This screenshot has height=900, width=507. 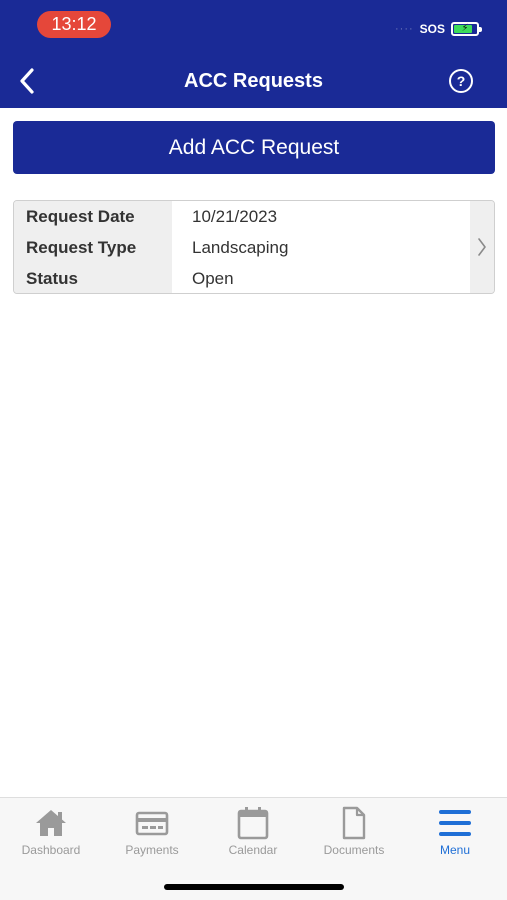 I want to click on tab-calendar: Calendar, so click(x=253, y=834).